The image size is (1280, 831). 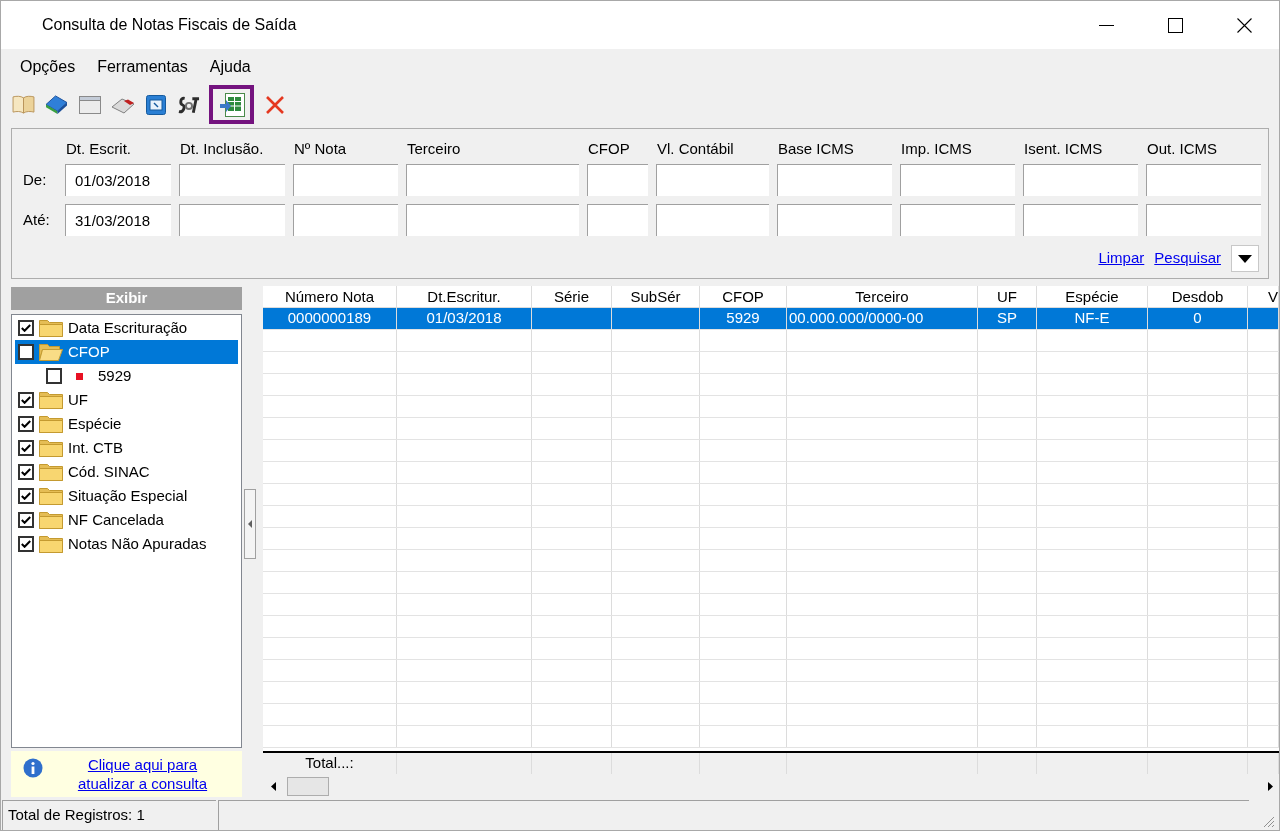 What do you see at coordinates (155, 104) in the screenshot?
I see `dialog-icon` at bounding box center [155, 104].